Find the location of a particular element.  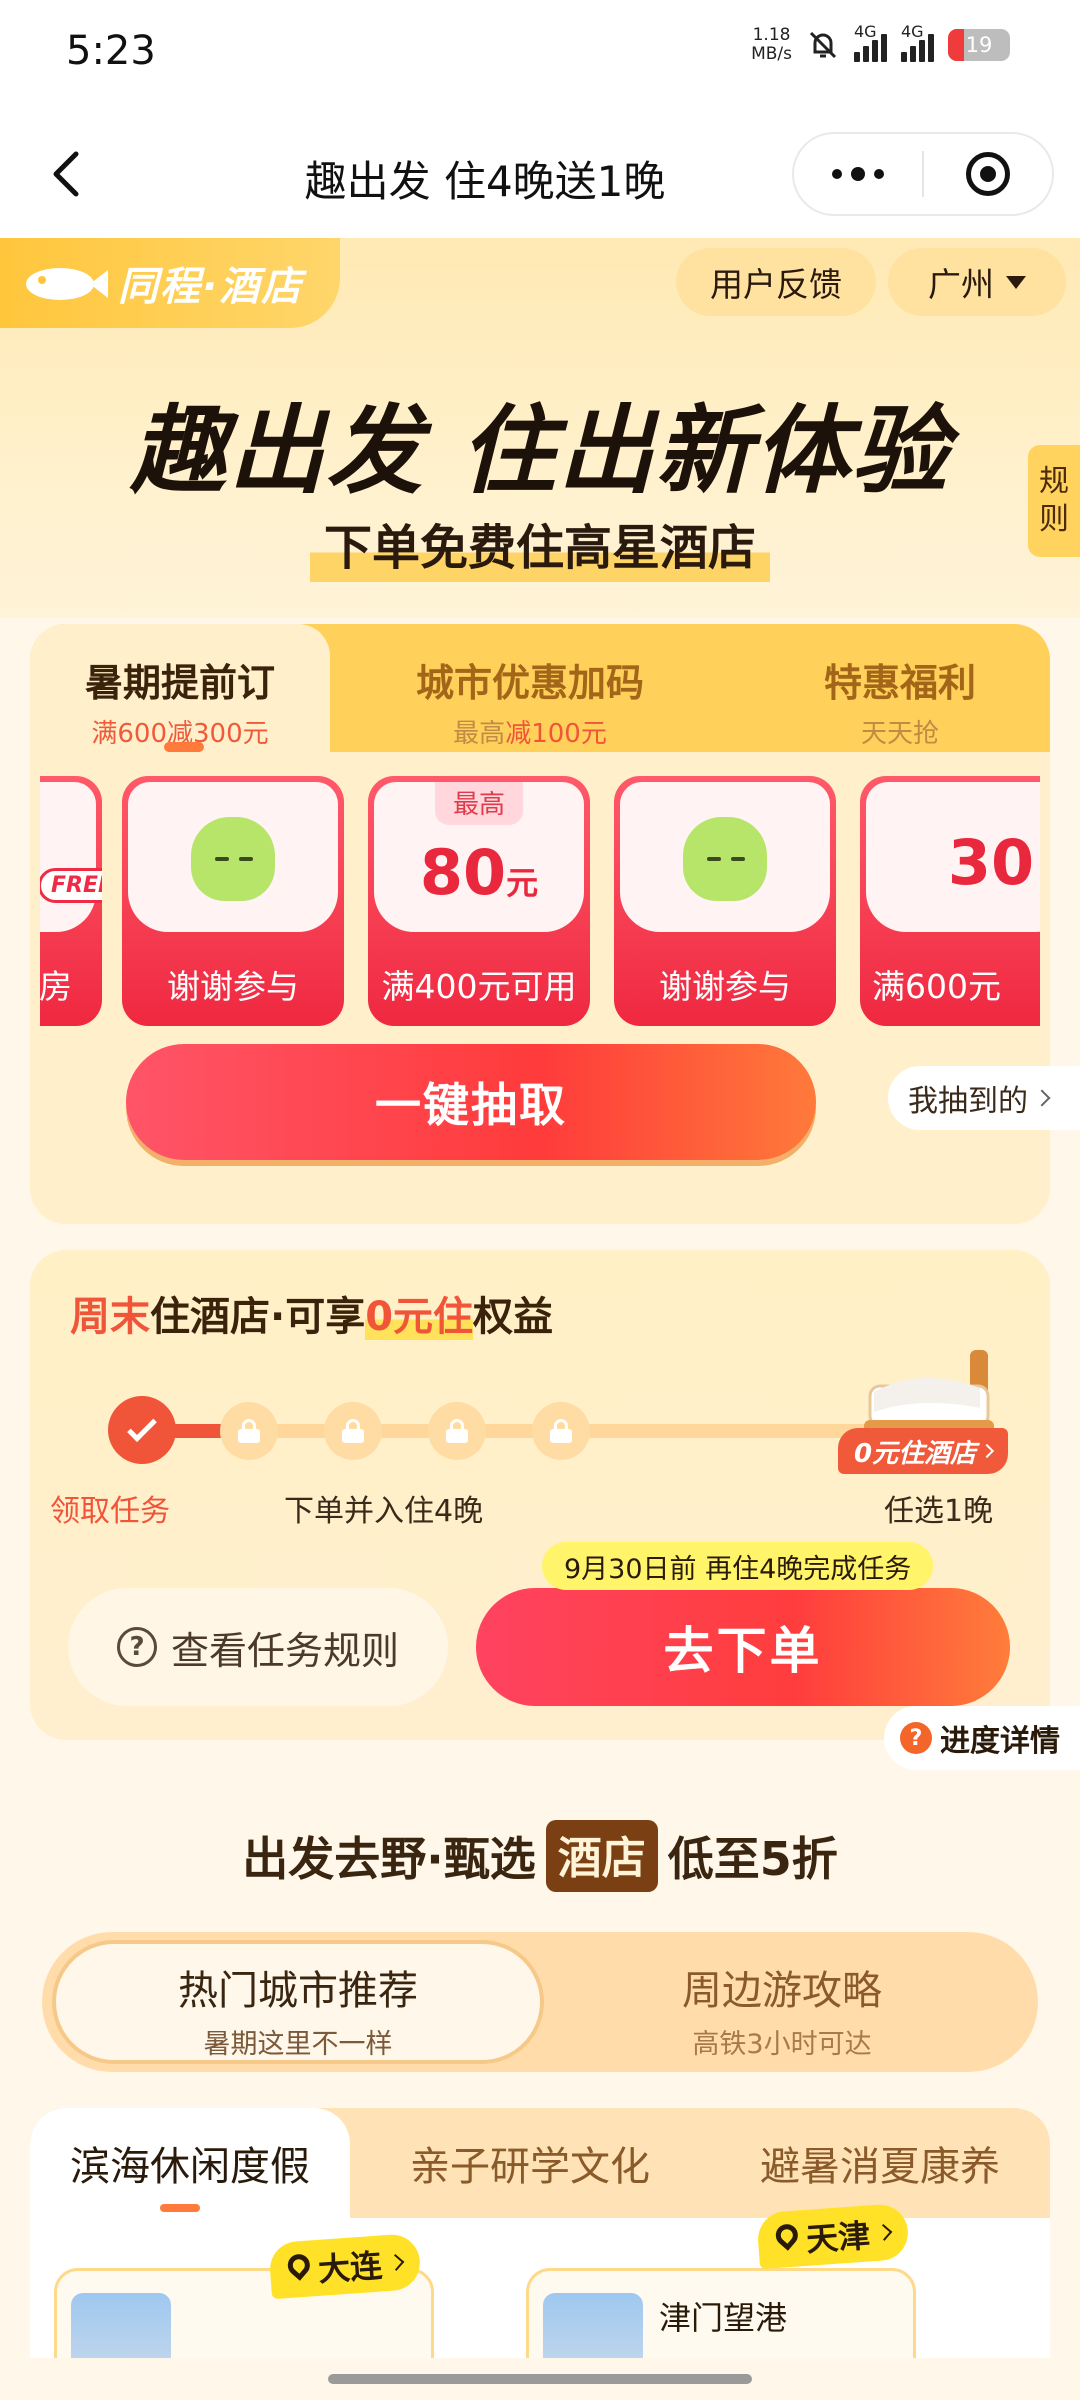

task-title-end: 权益 is located at coordinates (513, 1317).